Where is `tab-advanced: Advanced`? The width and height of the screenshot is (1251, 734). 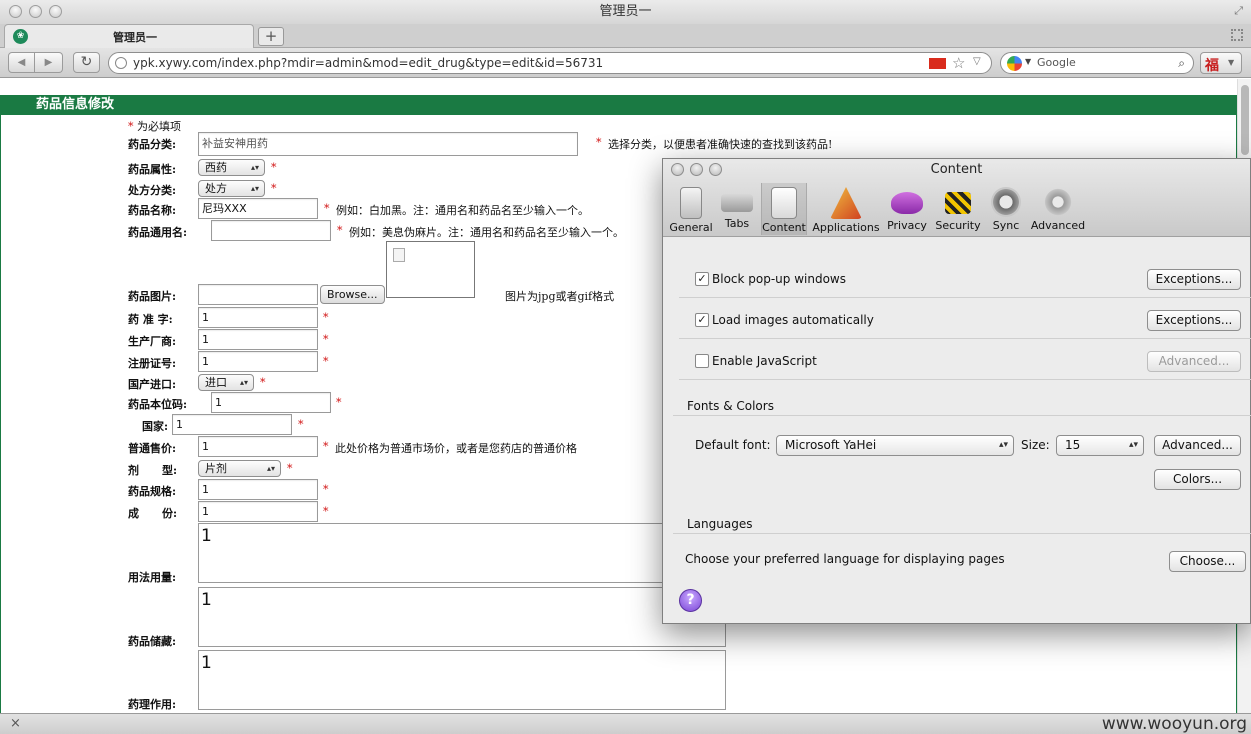 tab-advanced: Advanced is located at coordinates (1058, 209).